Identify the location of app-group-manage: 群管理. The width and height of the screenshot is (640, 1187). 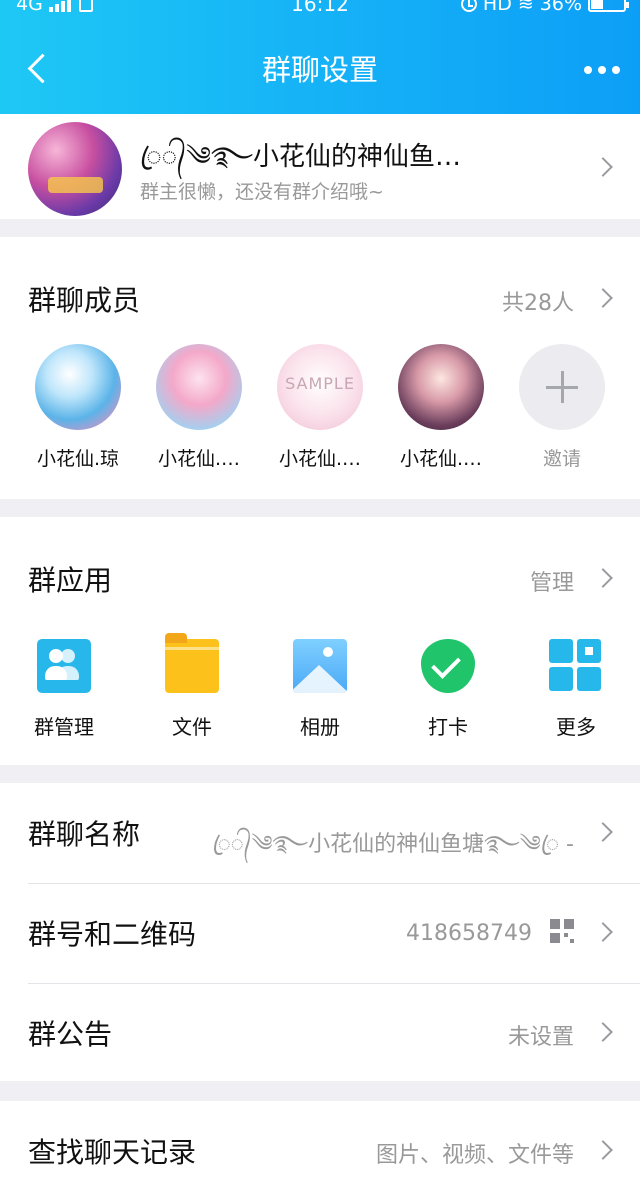
(64, 689).